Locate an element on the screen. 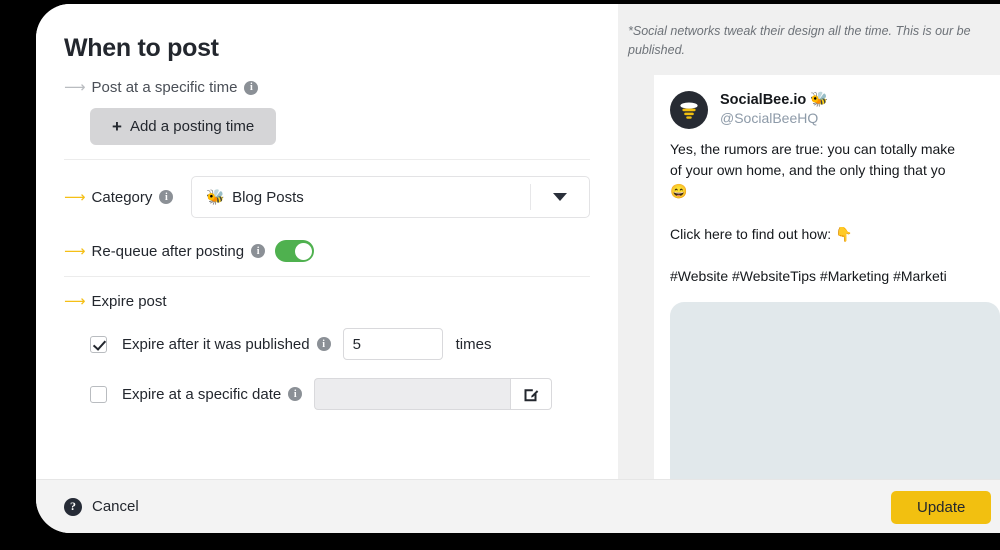  expire-date-group is located at coordinates (433, 394).